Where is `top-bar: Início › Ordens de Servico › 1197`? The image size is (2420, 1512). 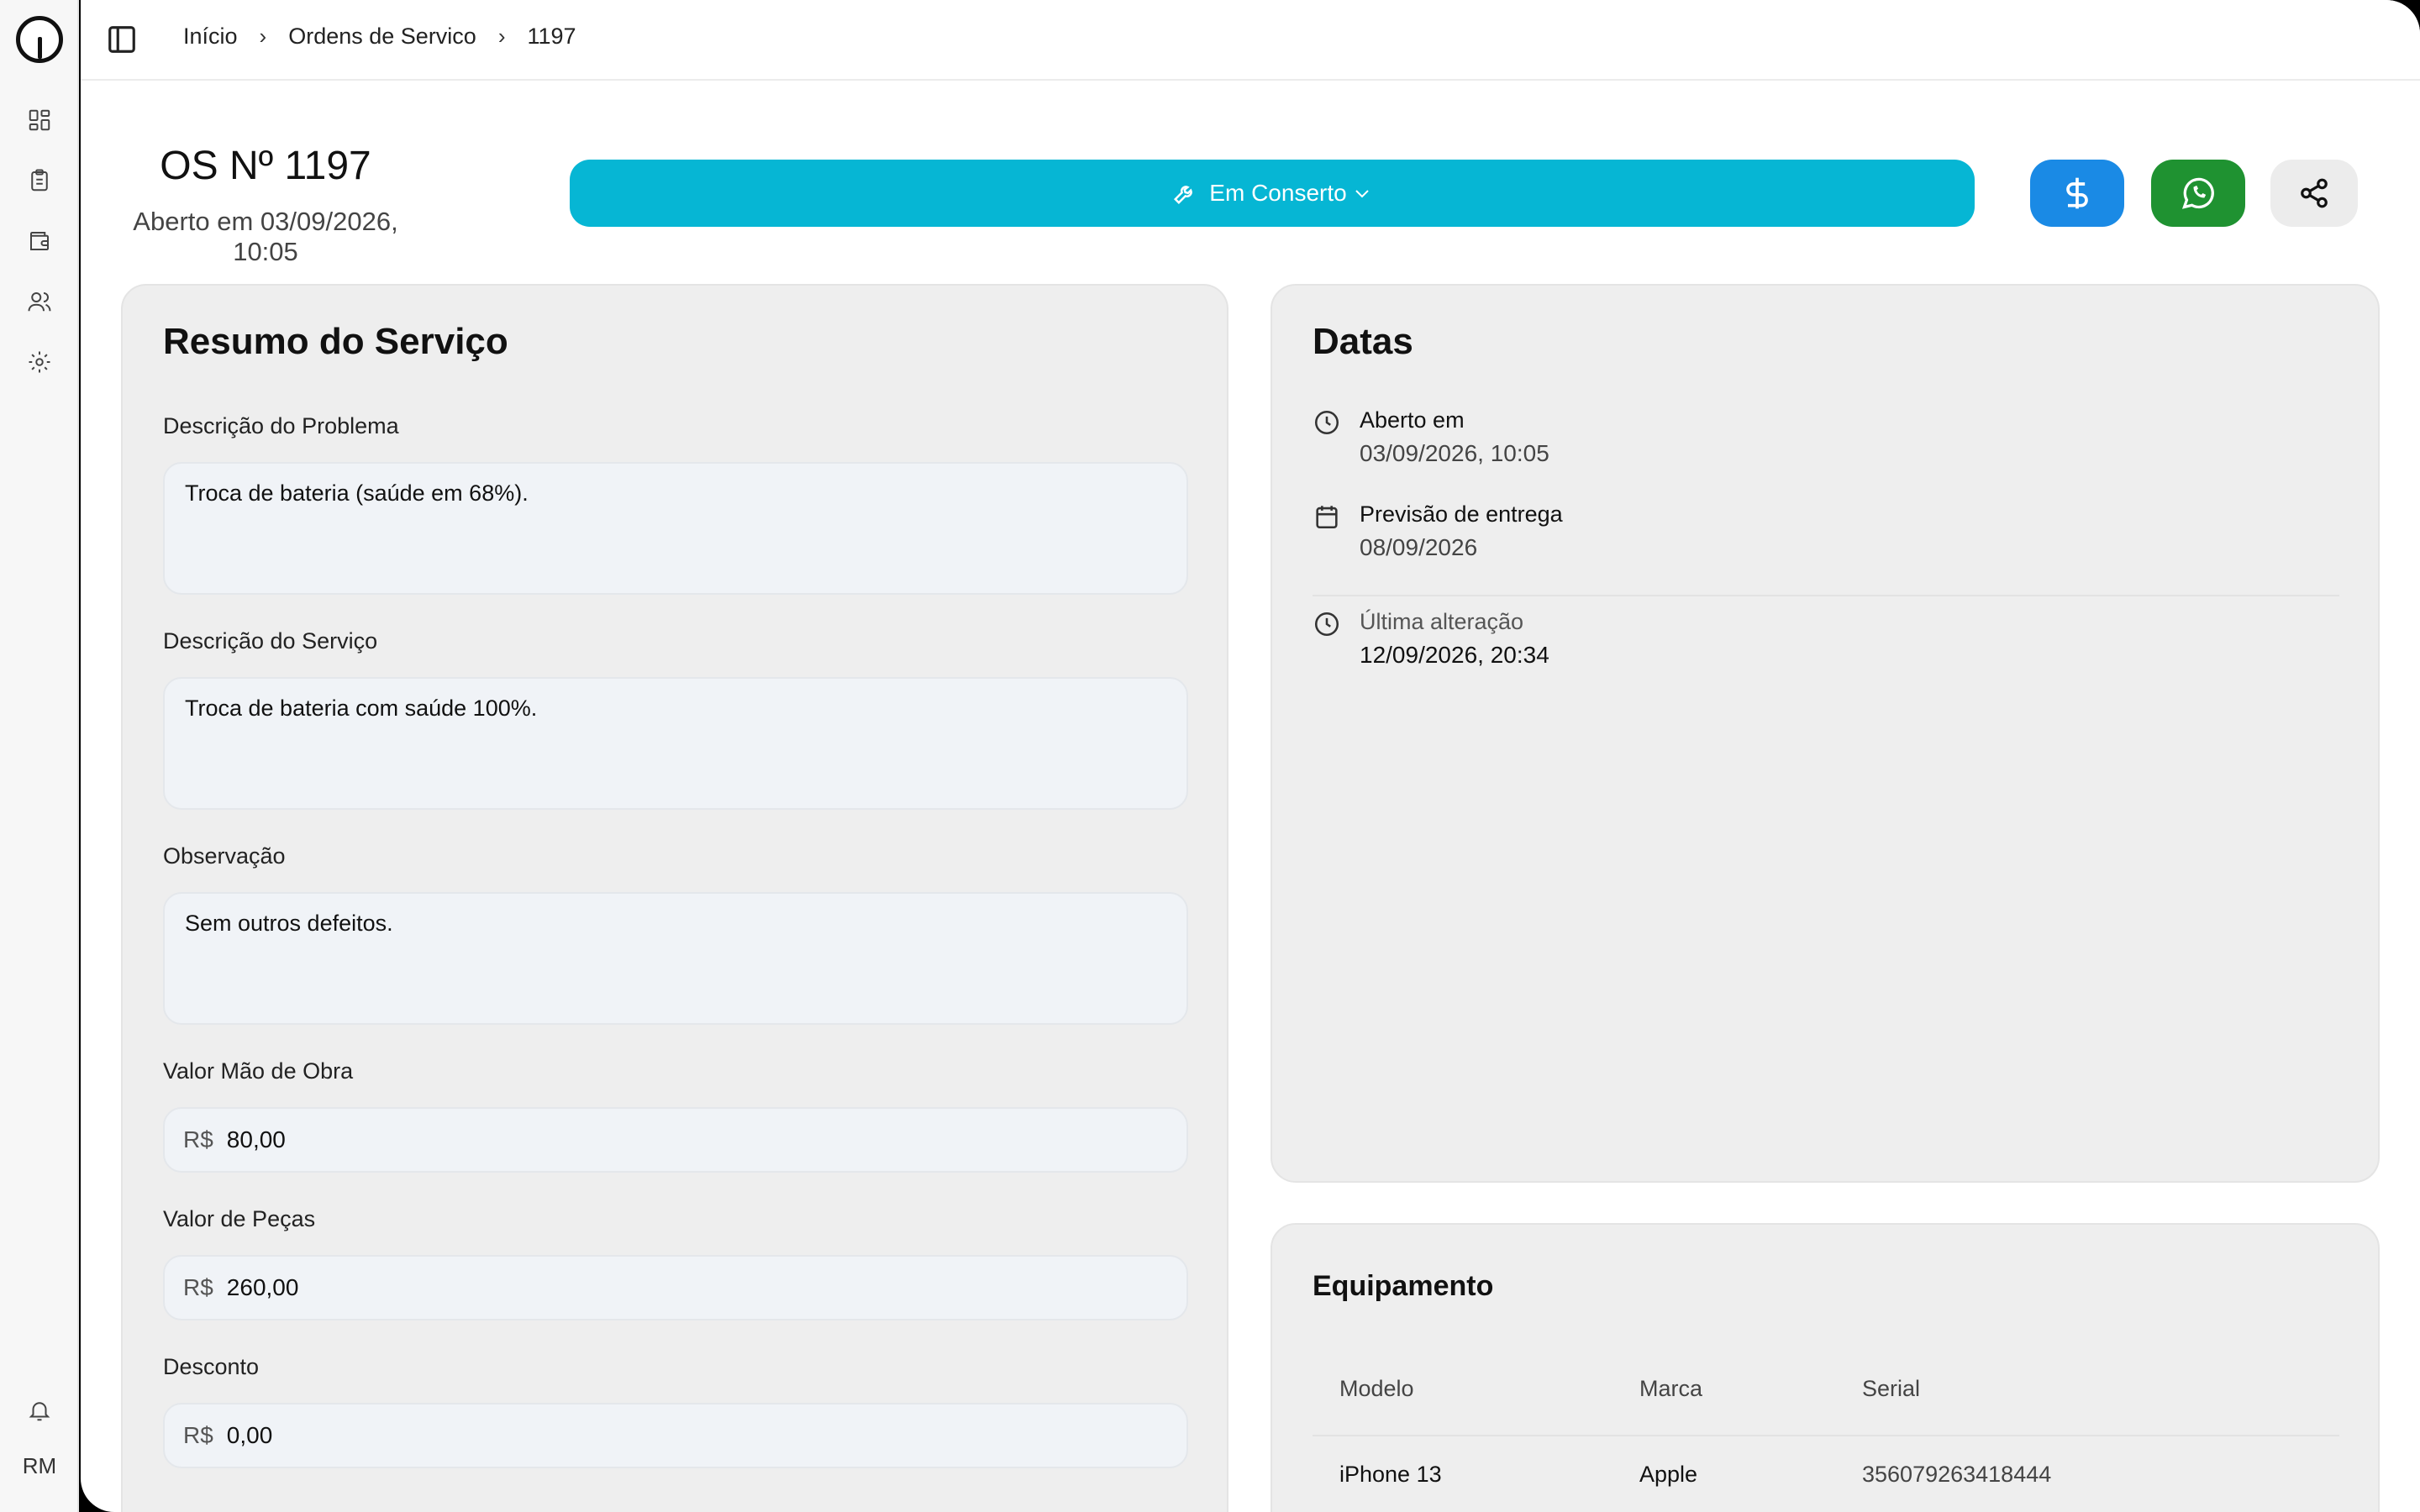
top-bar: Início › Ordens de Servico › 1197 is located at coordinates (1251, 40).